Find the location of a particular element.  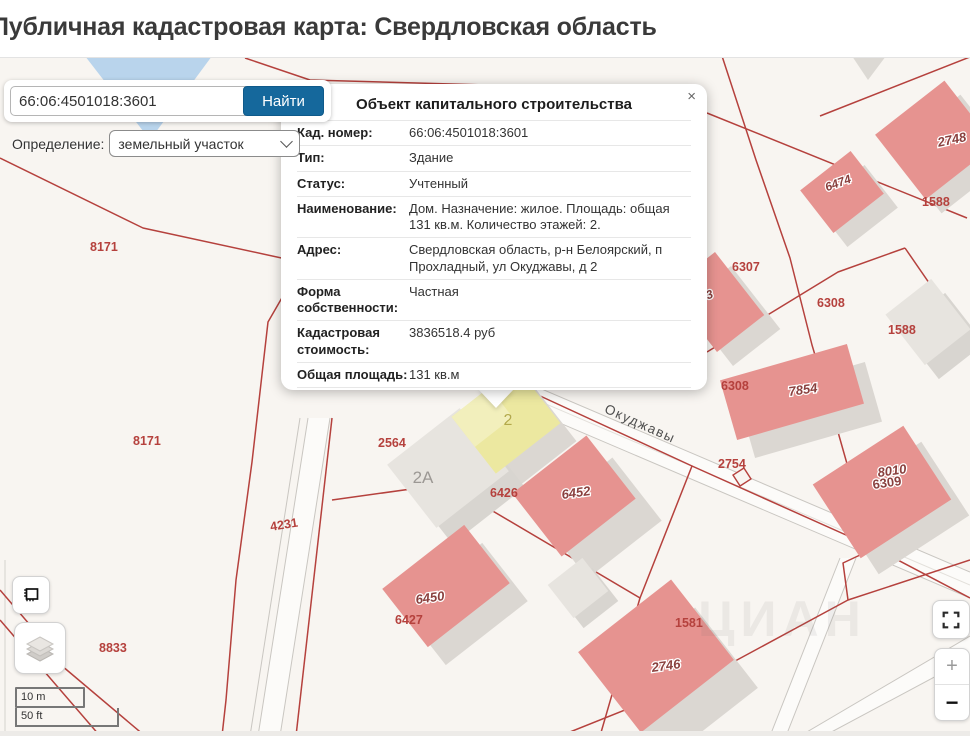

zoom-out-button: − is located at coordinates (952, 702).